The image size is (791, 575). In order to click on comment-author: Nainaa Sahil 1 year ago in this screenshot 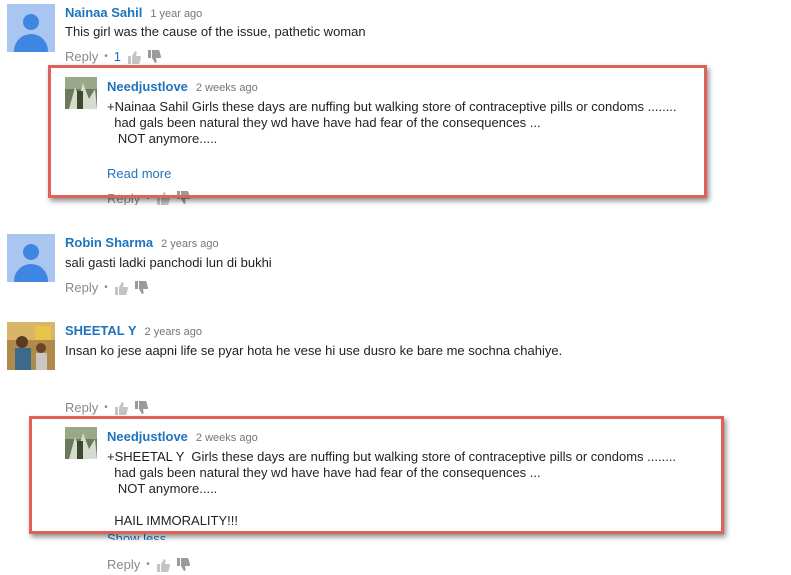, I will do `click(133, 12)`.